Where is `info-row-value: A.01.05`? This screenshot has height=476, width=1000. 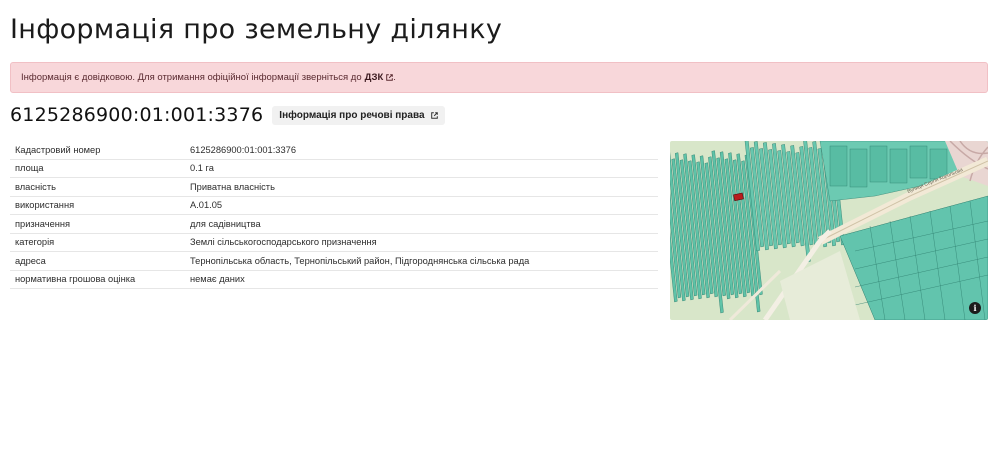 info-row-value: A.01.05 is located at coordinates (421, 205).